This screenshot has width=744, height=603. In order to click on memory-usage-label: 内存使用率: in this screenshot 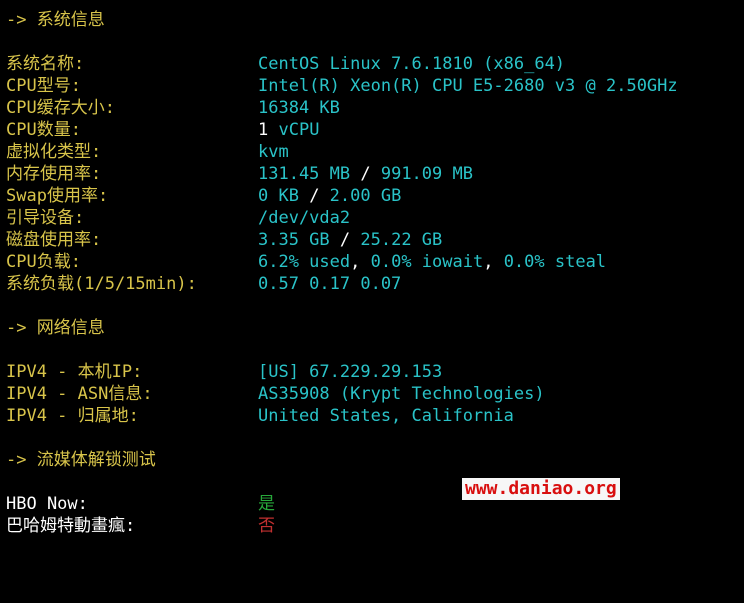, I will do `click(54, 174)`.